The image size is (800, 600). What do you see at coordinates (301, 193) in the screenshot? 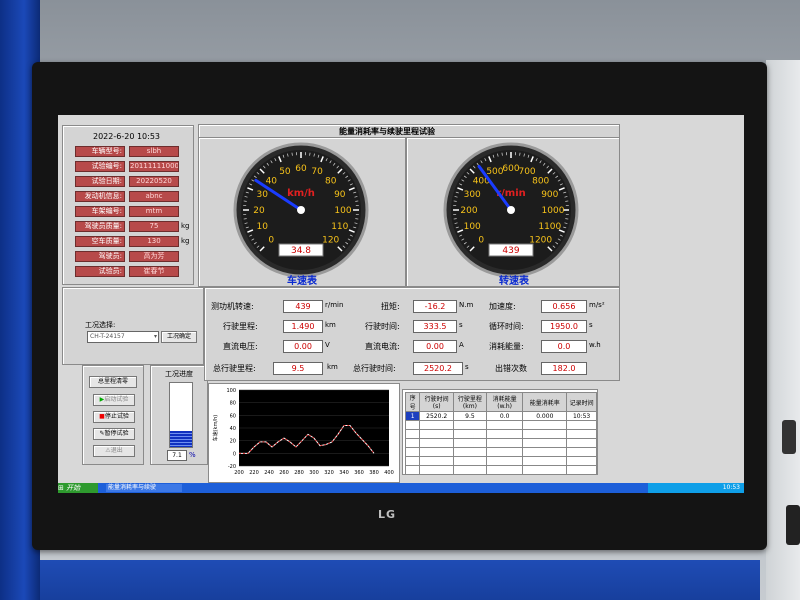
I see `speed-gauge-unit: km/h` at bounding box center [301, 193].